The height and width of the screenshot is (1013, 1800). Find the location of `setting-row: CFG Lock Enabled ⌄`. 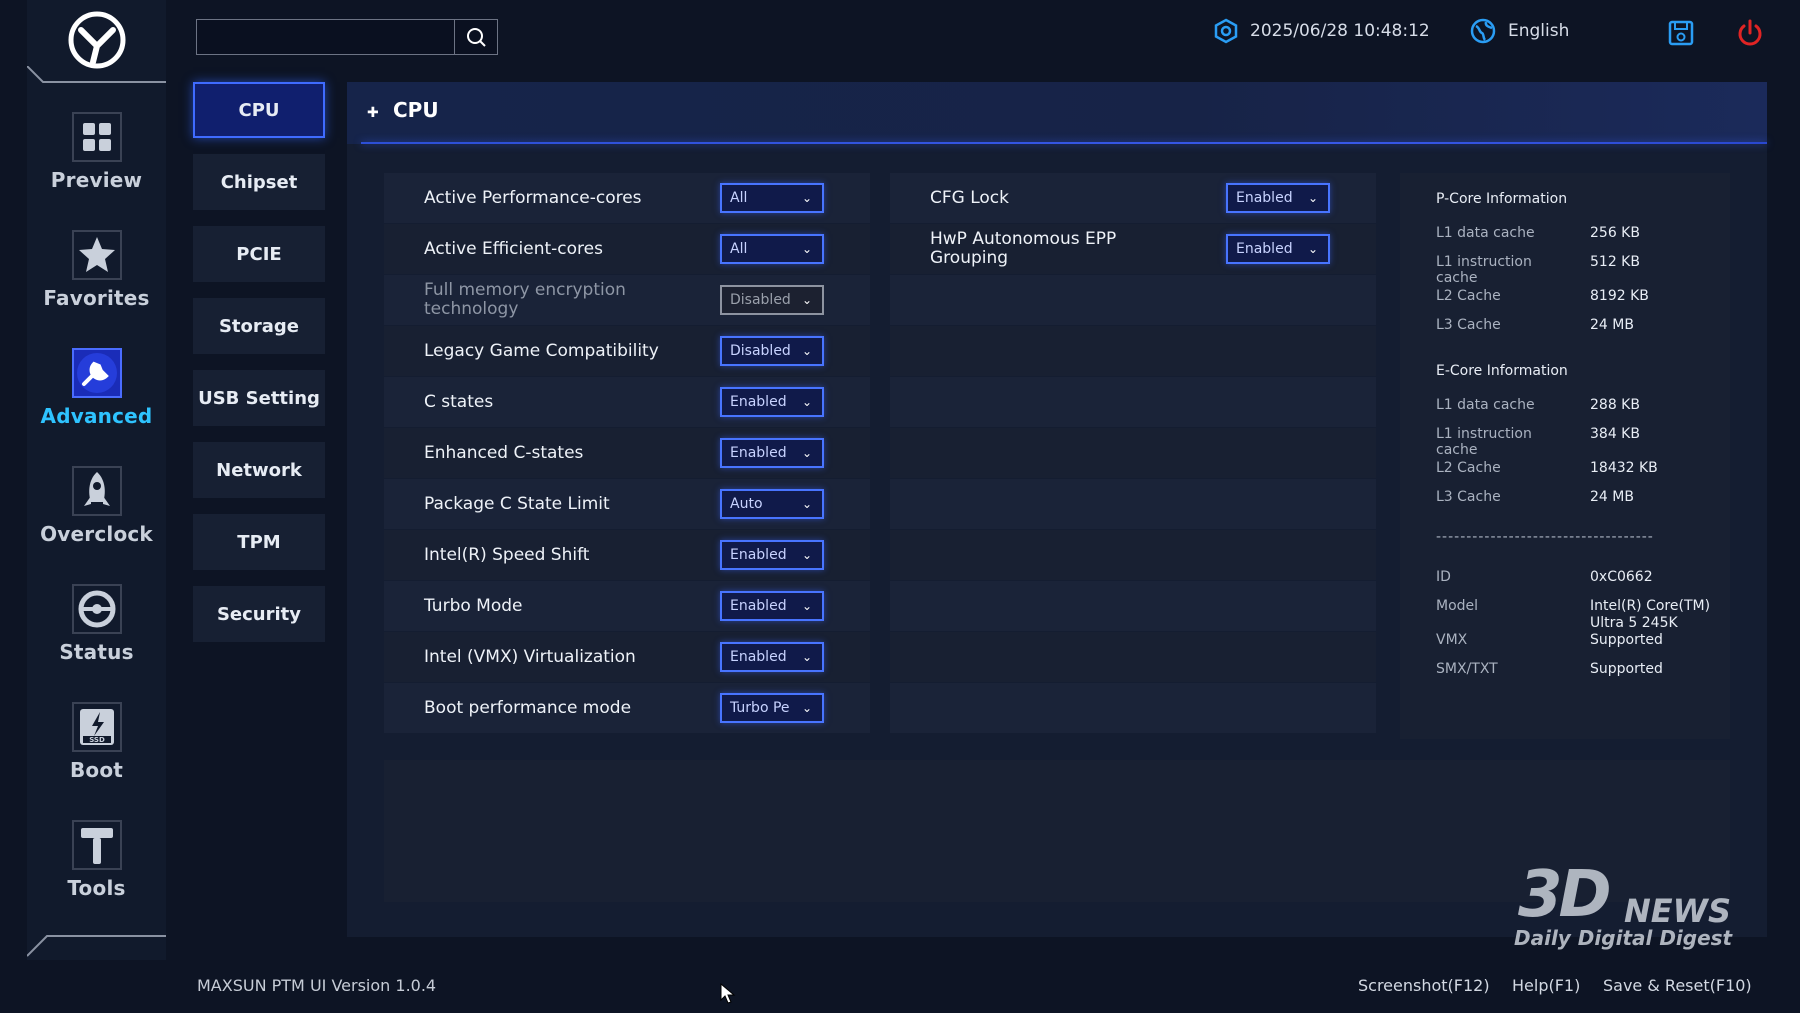

setting-row: CFG Lock Enabled ⌄ is located at coordinates (1133, 198).